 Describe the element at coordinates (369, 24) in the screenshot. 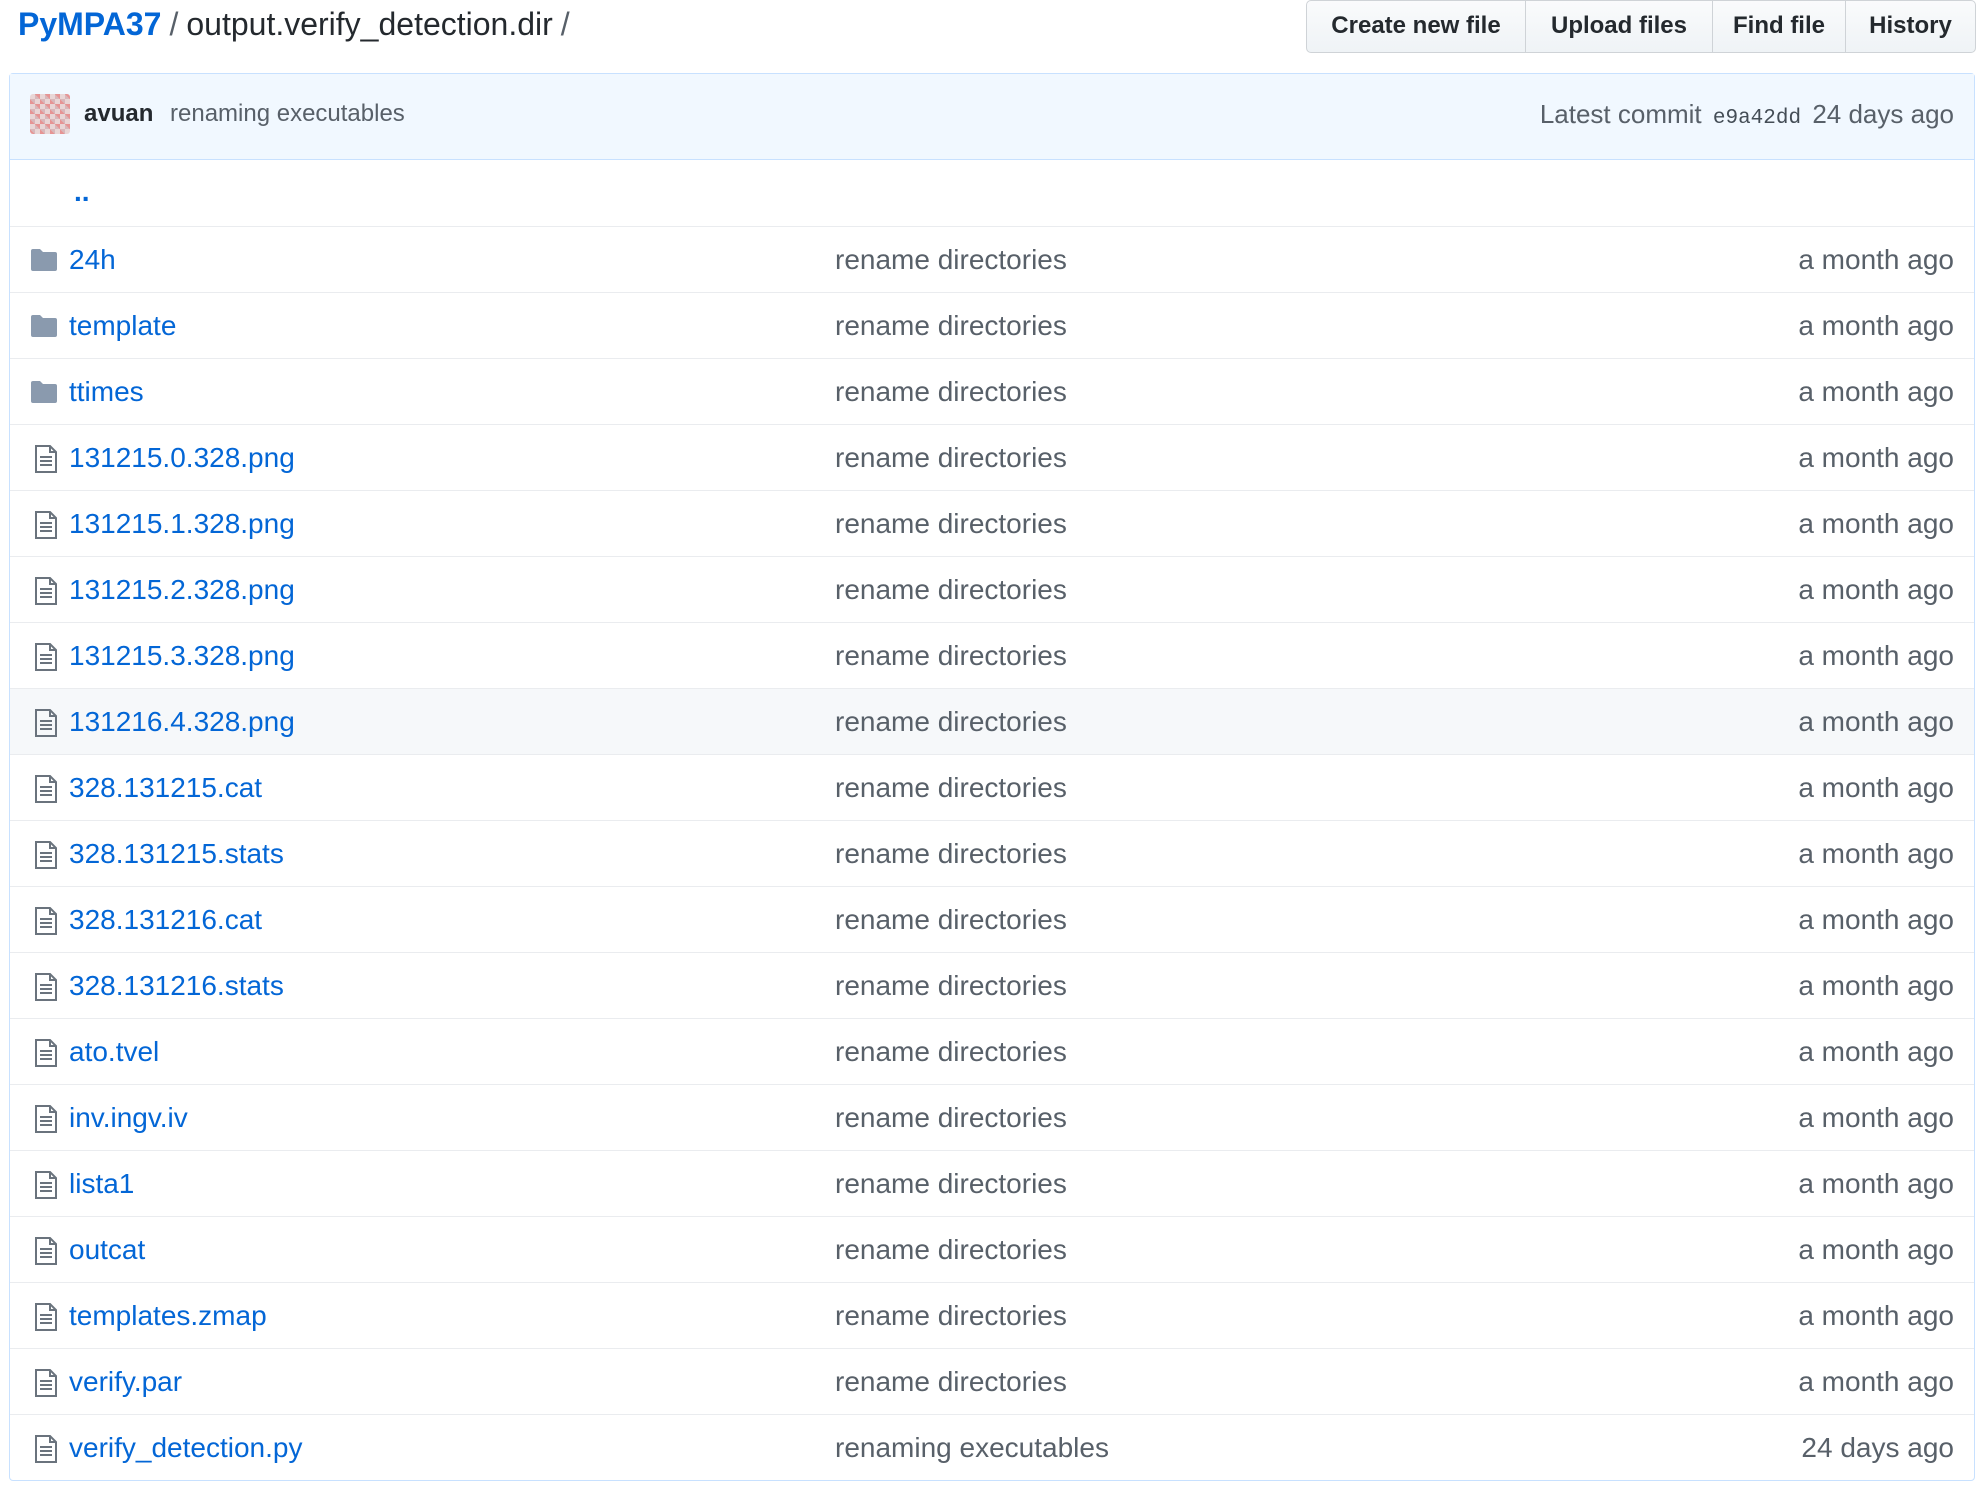

I see `current-directory: output.verify_detection.dir` at that location.